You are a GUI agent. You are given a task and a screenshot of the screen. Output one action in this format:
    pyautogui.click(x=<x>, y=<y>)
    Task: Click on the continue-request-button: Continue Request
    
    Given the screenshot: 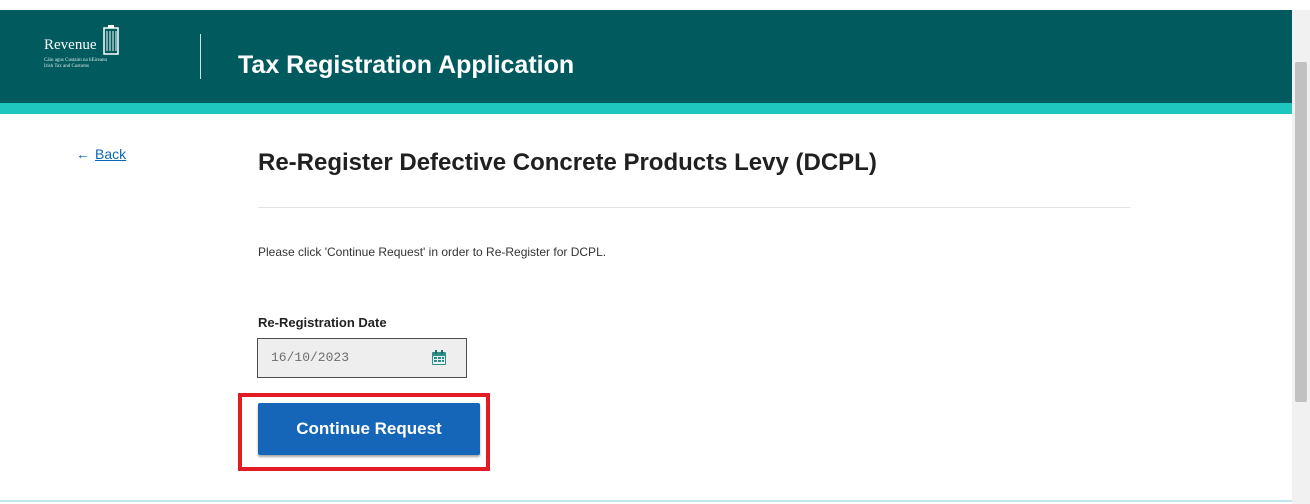 What is the action you would take?
    pyautogui.click(x=369, y=429)
    